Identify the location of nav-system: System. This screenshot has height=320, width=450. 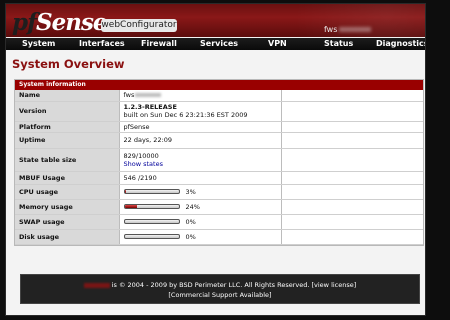
(38, 43).